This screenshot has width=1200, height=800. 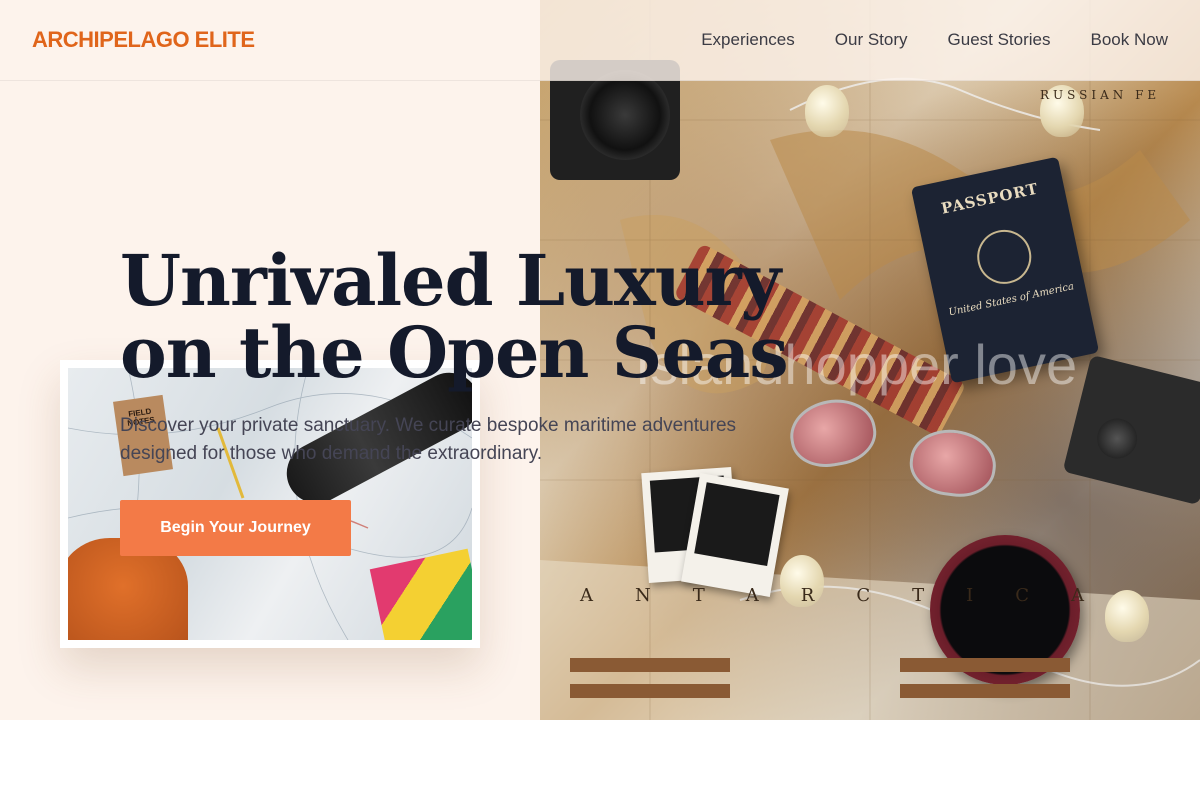 What do you see at coordinates (735, 535) in the screenshot?
I see `polaroid-photo` at bounding box center [735, 535].